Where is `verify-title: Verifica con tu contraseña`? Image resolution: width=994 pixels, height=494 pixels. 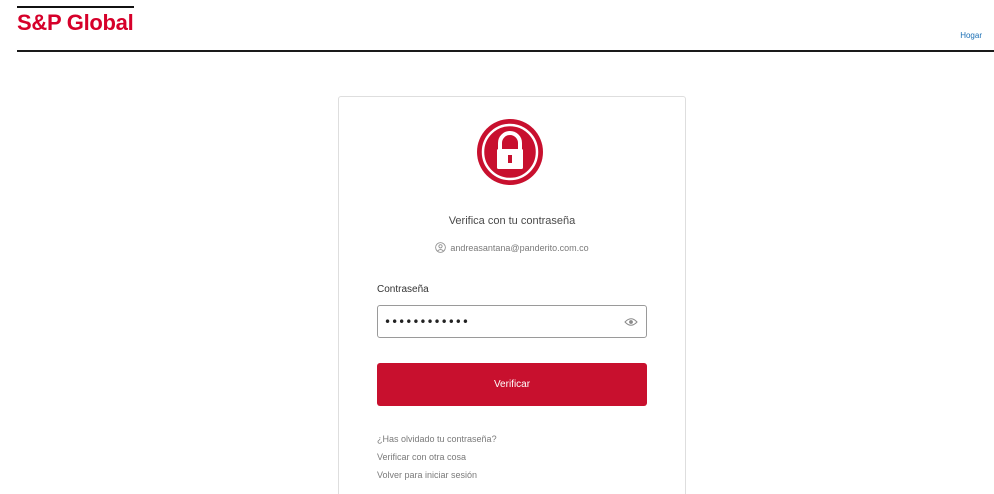
verify-title: Verifica con tu contraseña is located at coordinates (512, 221).